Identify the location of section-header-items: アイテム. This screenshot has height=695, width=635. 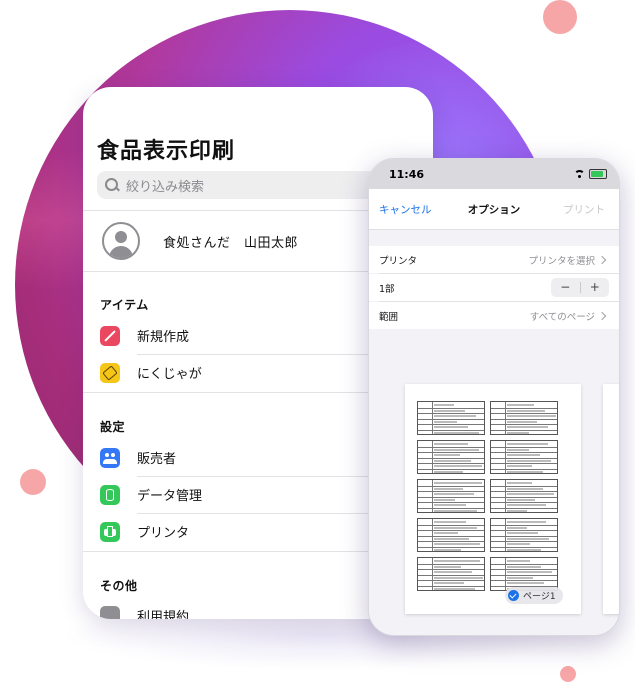
(124, 305).